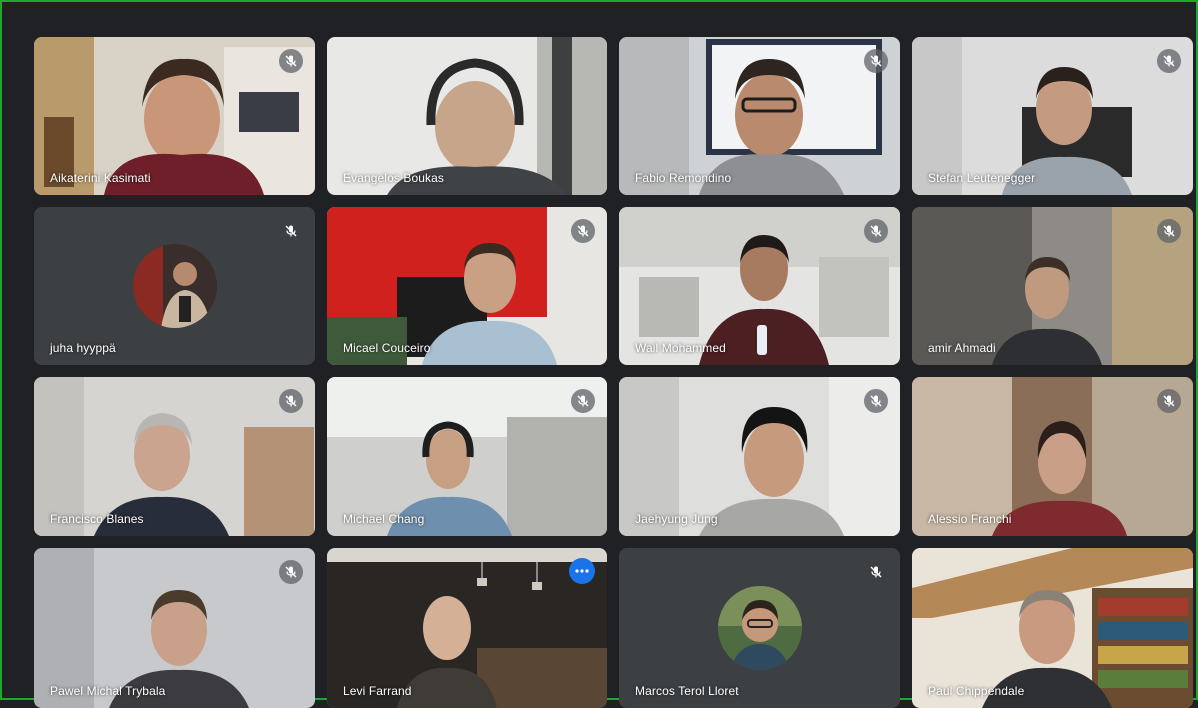 This screenshot has height=708, width=1198. I want to click on participant-tile-jaehyung-jung: Jaehyung Jung, so click(759, 456).